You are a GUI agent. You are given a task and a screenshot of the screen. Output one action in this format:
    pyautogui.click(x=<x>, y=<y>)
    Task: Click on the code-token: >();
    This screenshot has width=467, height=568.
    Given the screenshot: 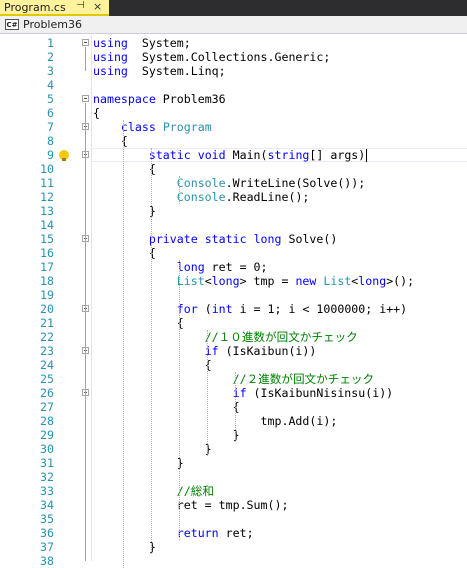 What is the action you would take?
    pyautogui.click(x=400, y=281)
    